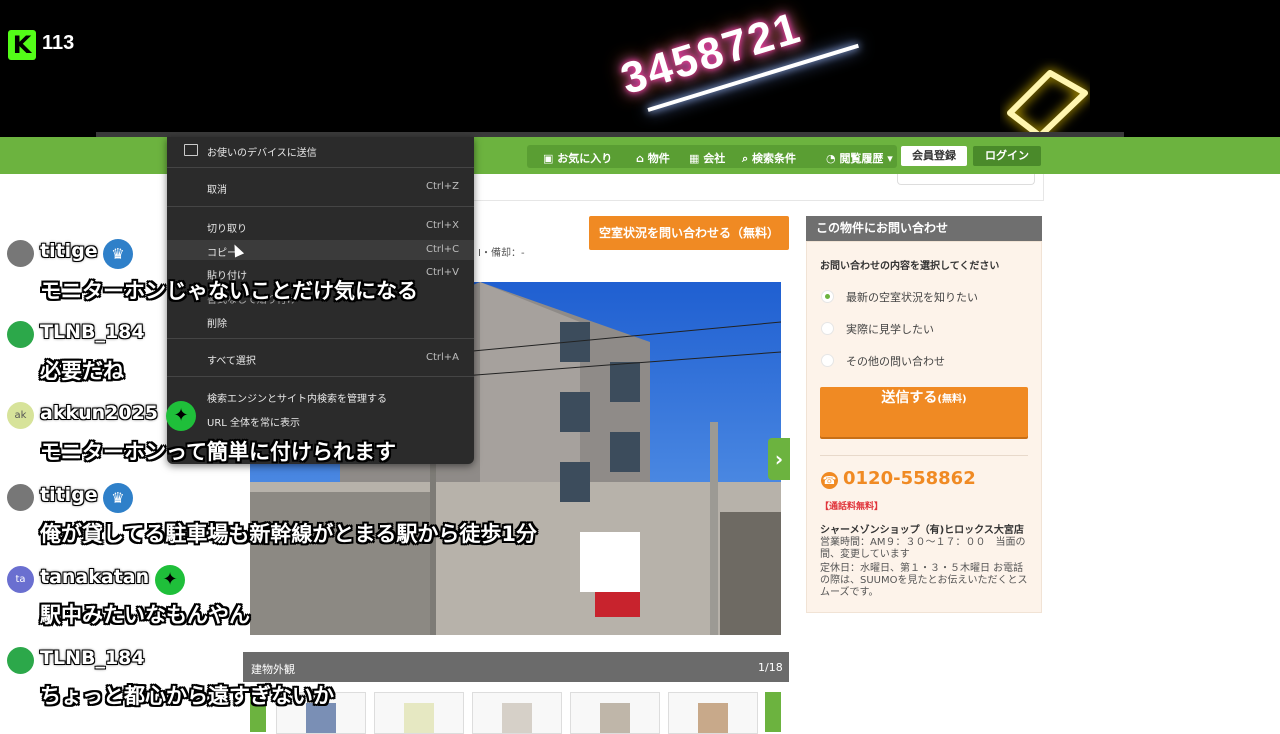 This screenshot has height=734, width=1280. Describe the element at coordinates (923, 548) in the screenshot. I see `business-hours: 営業時間：AM９：３０～１７：００ 当面の間、変更しています` at that location.